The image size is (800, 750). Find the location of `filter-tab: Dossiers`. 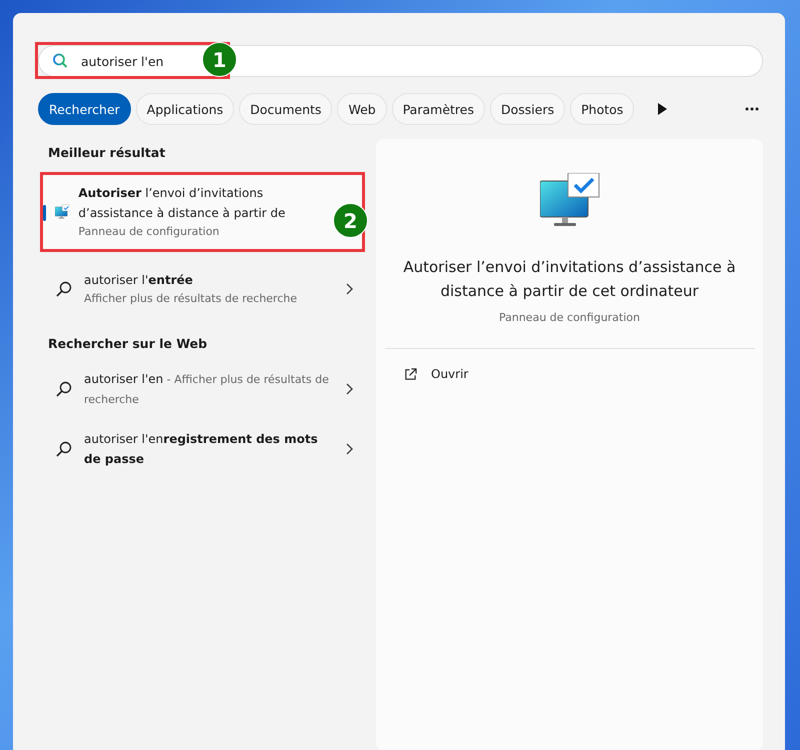

filter-tab: Dossiers is located at coordinates (528, 109).